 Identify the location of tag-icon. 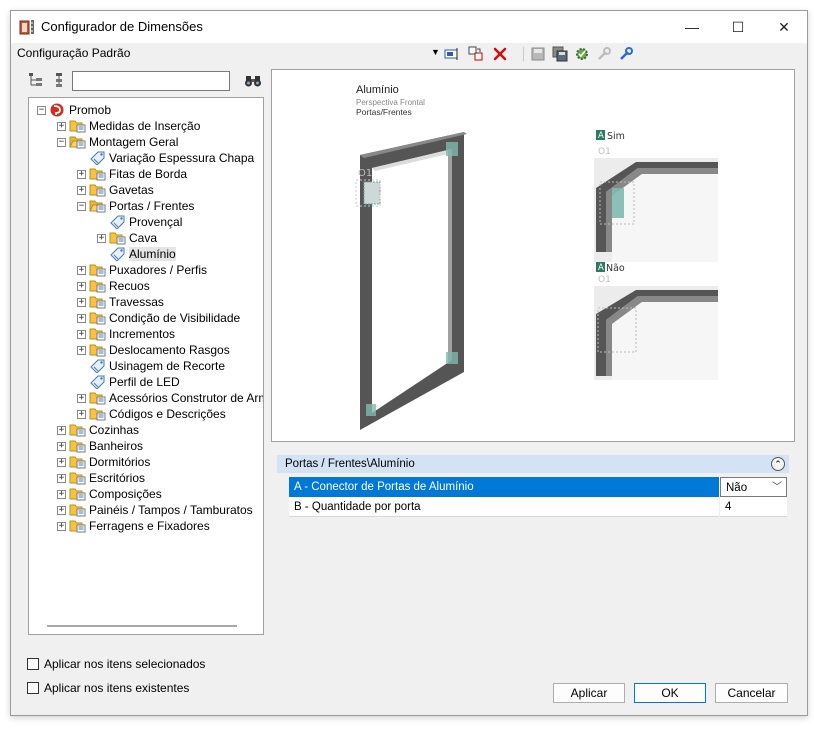
(97, 382).